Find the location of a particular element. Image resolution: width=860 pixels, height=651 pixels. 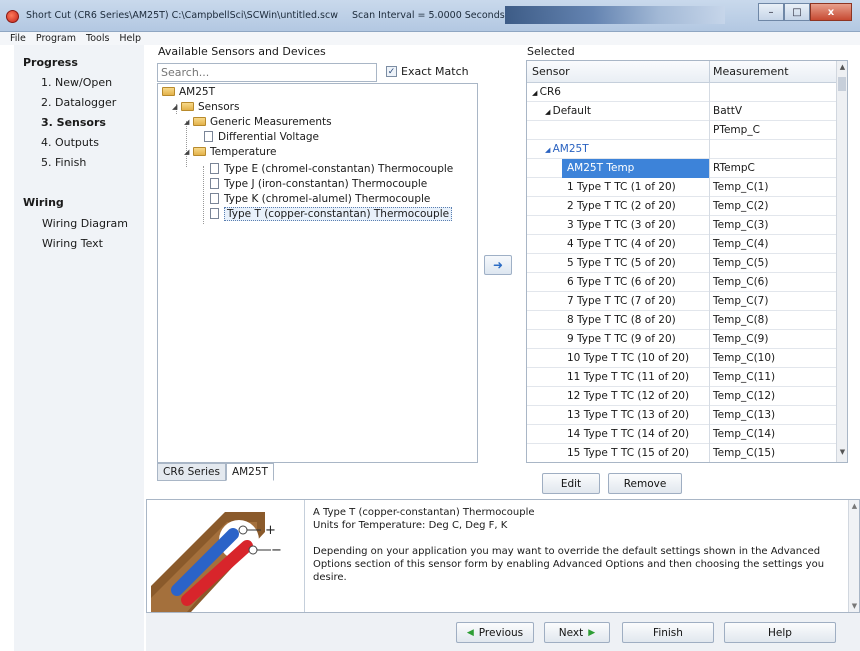

next-button: Next ▶ is located at coordinates (577, 632).